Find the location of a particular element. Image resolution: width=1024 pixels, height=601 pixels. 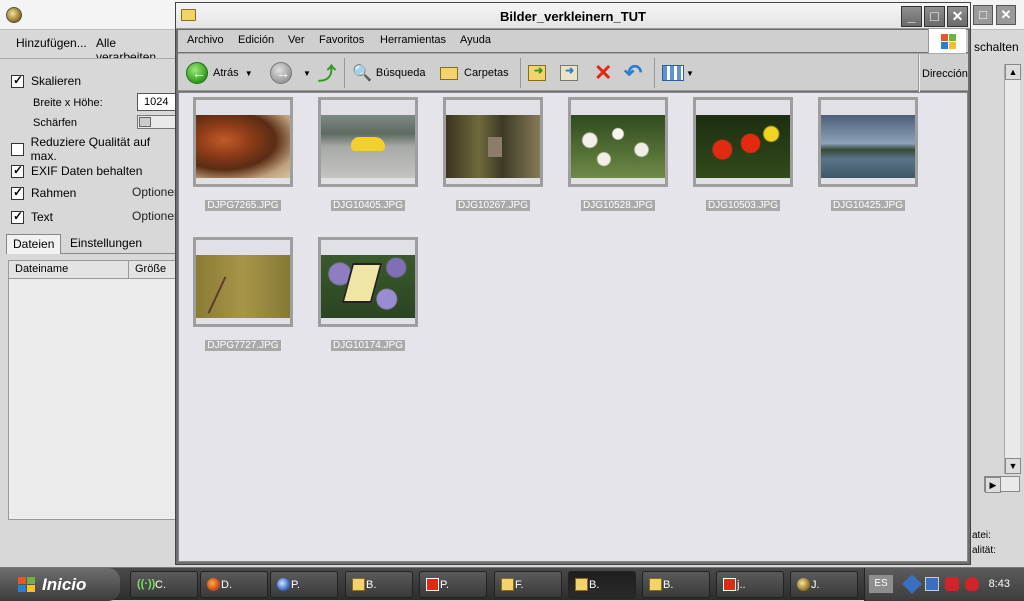

tab-settings: Einstellungen is located at coordinates (106, 244).